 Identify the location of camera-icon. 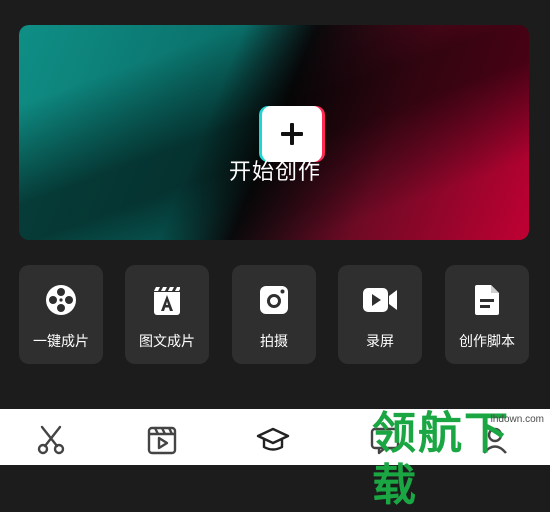
(274, 300).